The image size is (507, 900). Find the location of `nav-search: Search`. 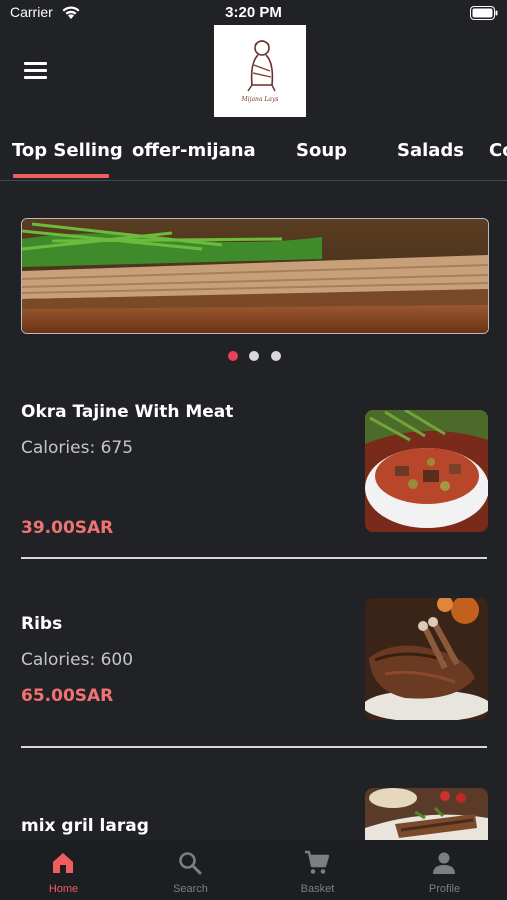

nav-search: Search is located at coordinates (190, 870).